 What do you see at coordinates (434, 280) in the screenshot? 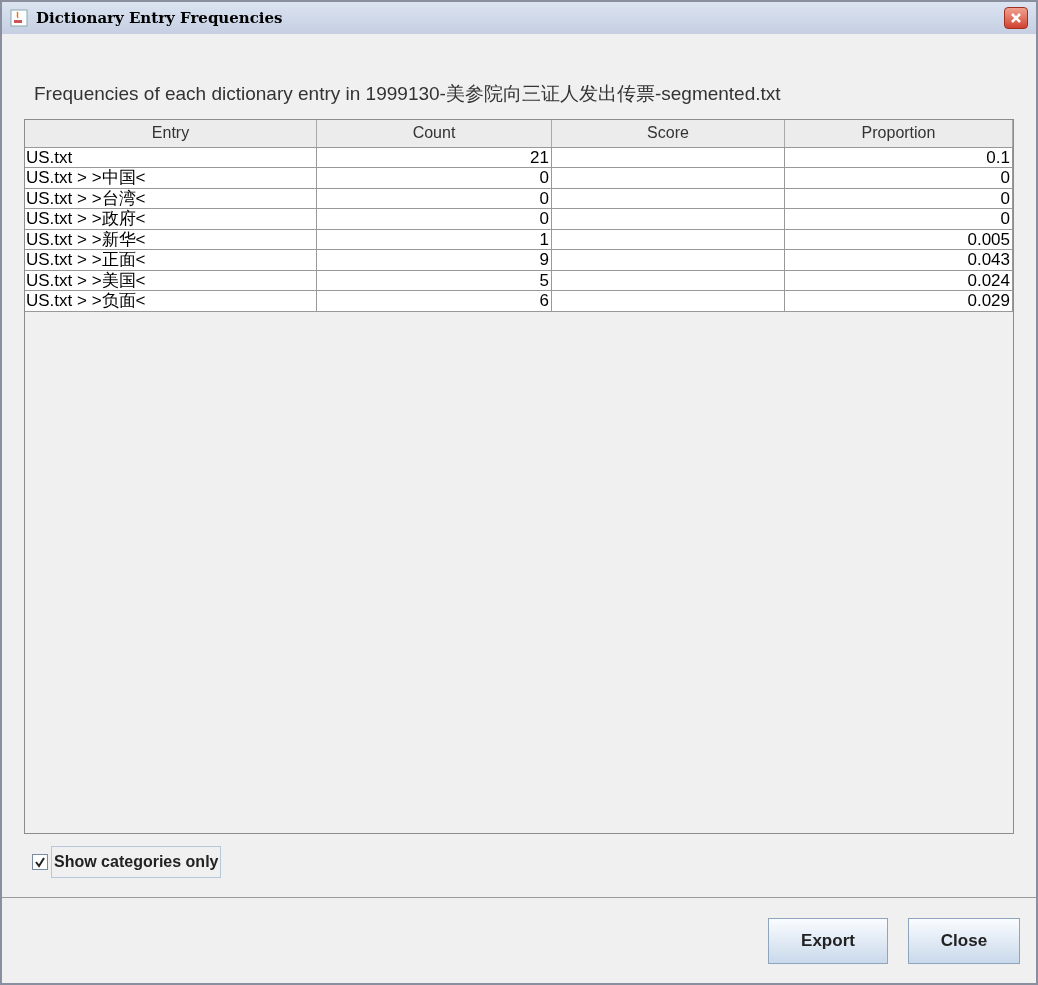
I see `table-cell: 5` at bounding box center [434, 280].